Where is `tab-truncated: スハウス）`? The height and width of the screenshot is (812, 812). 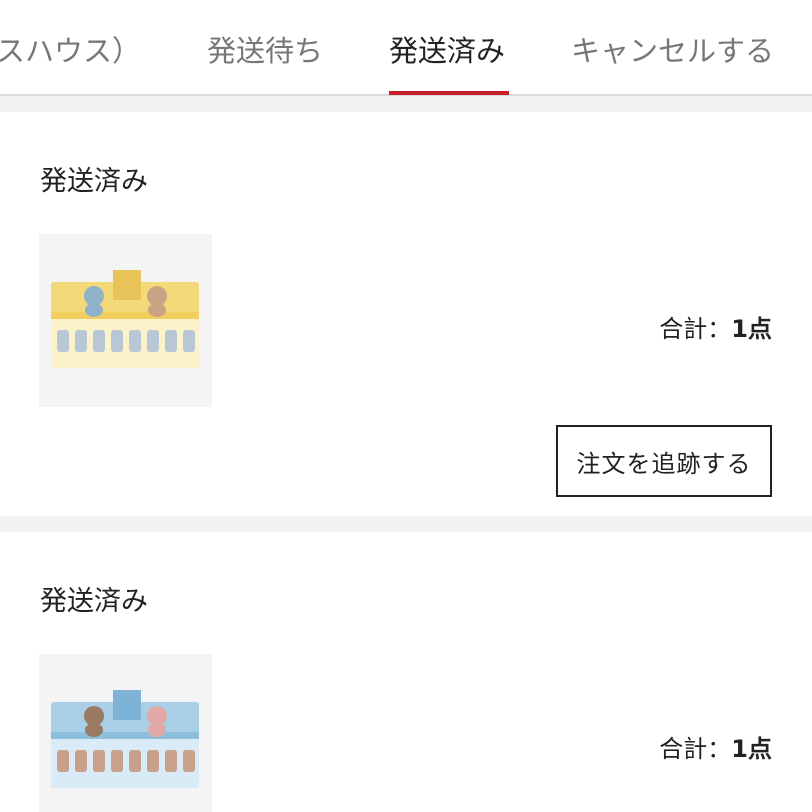 tab-truncated: スハウス） is located at coordinates (70, 49).